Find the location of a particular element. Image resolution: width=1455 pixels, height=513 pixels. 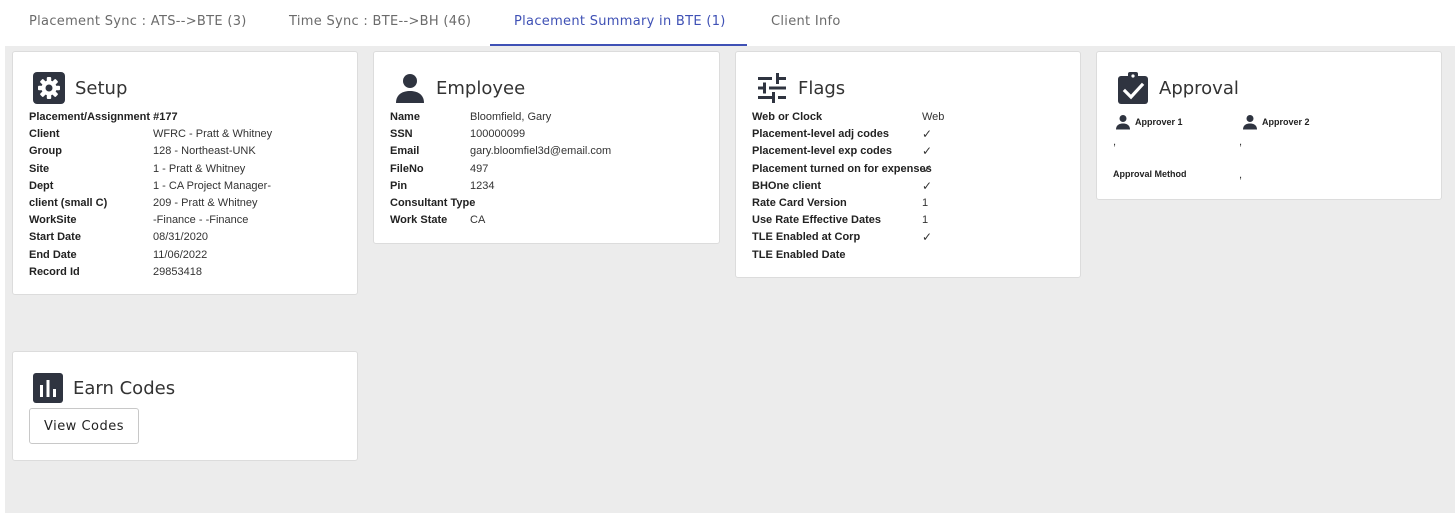

tab-client-info: Client Info is located at coordinates (806, 23).